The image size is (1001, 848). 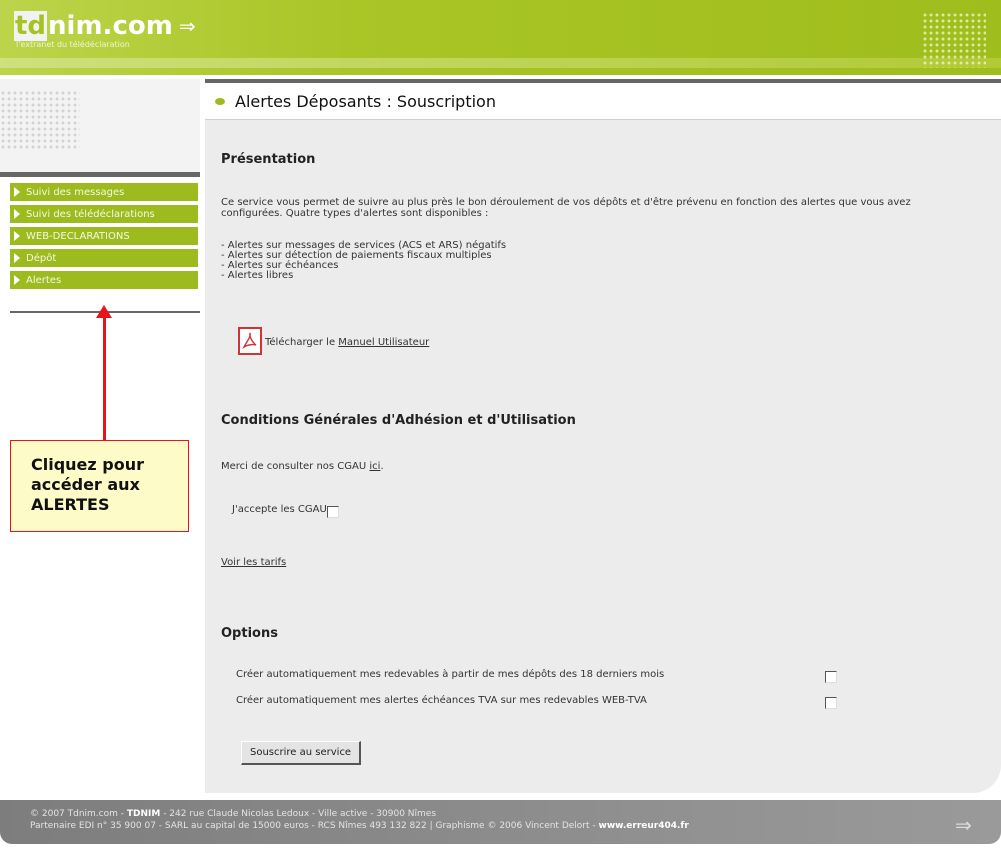 What do you see at coordinates (301, 753) in the screenshot?
I see `subscribe-button: Souscrire au service` at bounding box center [301, 753].